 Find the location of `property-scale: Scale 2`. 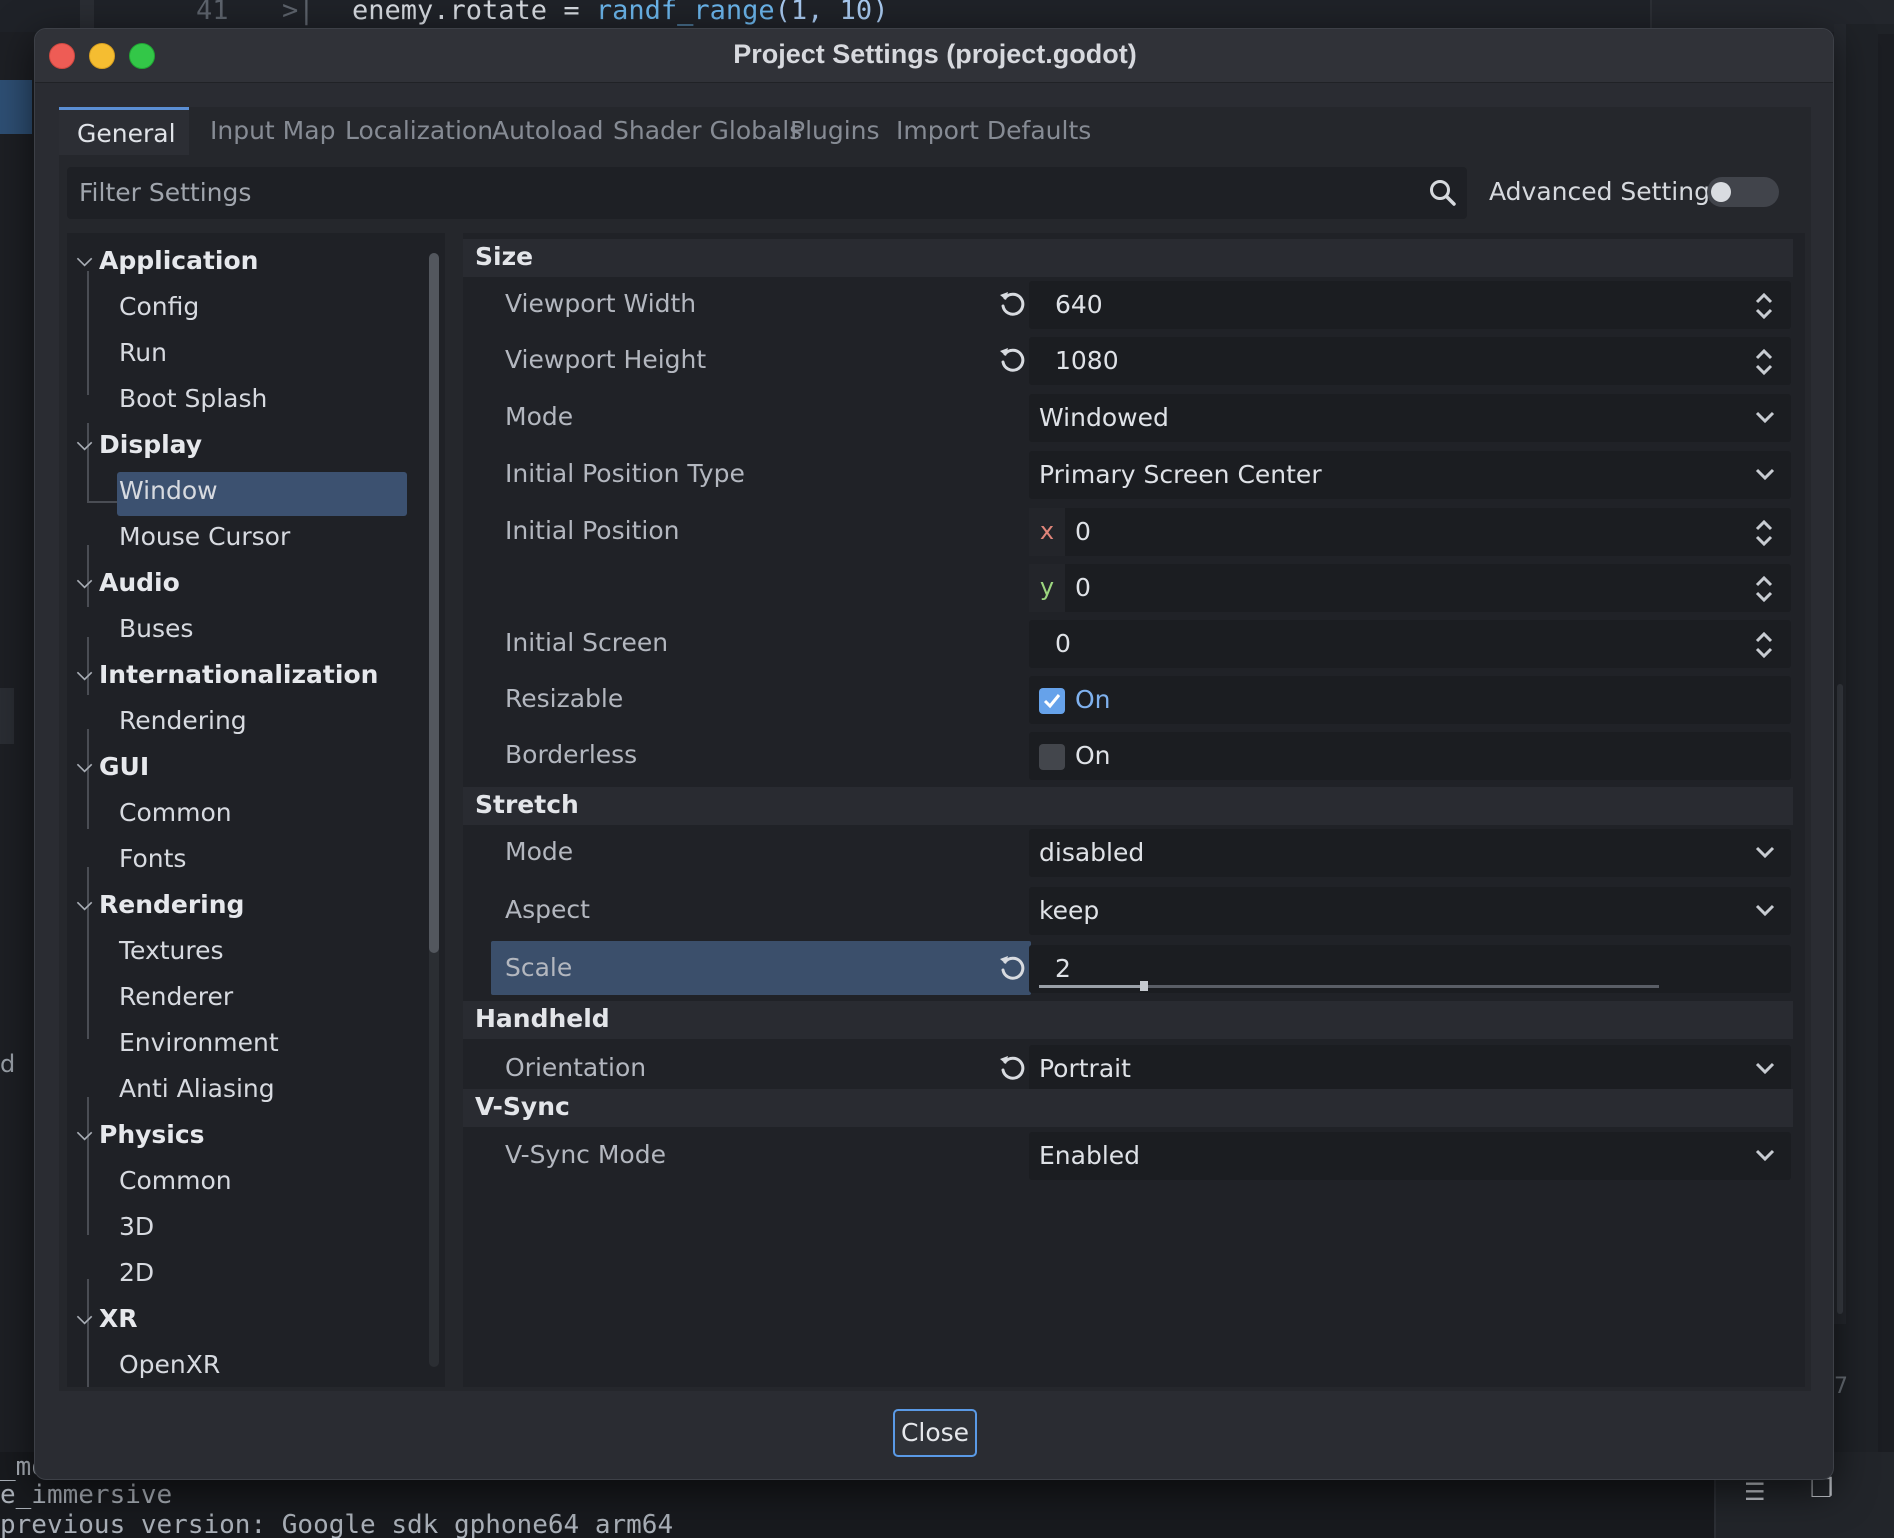

property-scale: Scale 2 is located at coordinates (1128, 969).